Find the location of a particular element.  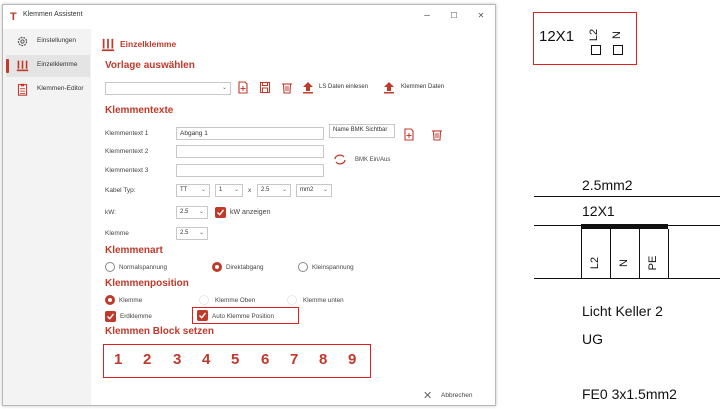

window-title: Klemmen Assistent is located at coordinates (53, 14).